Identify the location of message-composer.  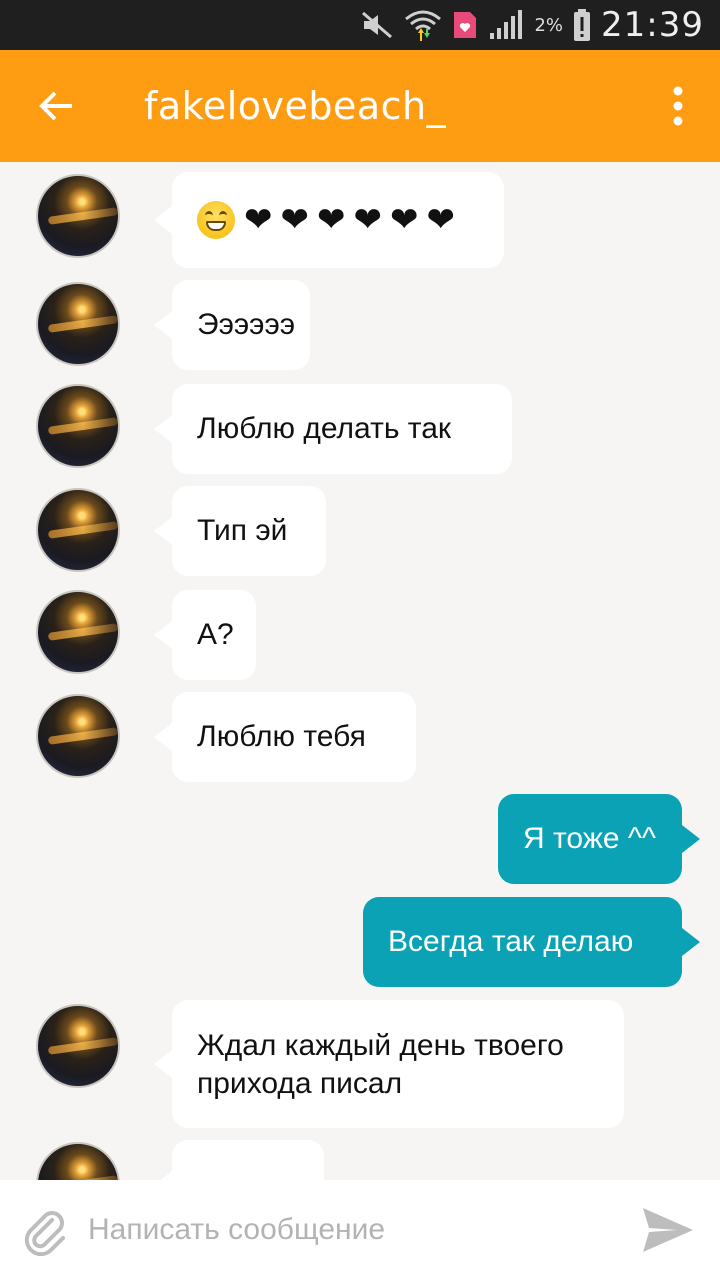
(360, 1230).